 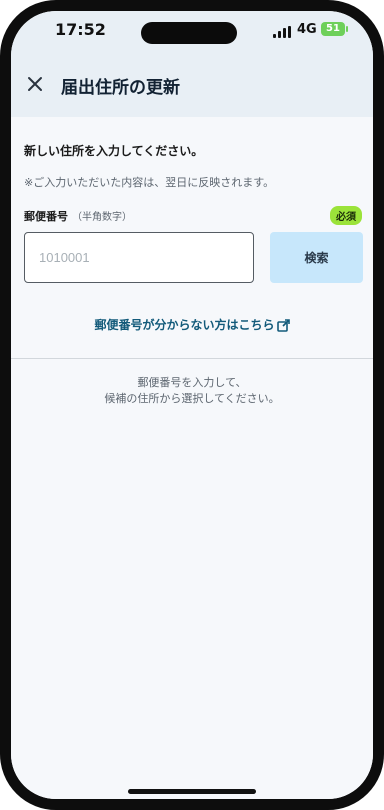 I want to click on signal-icon, so click(x=282, y=32).